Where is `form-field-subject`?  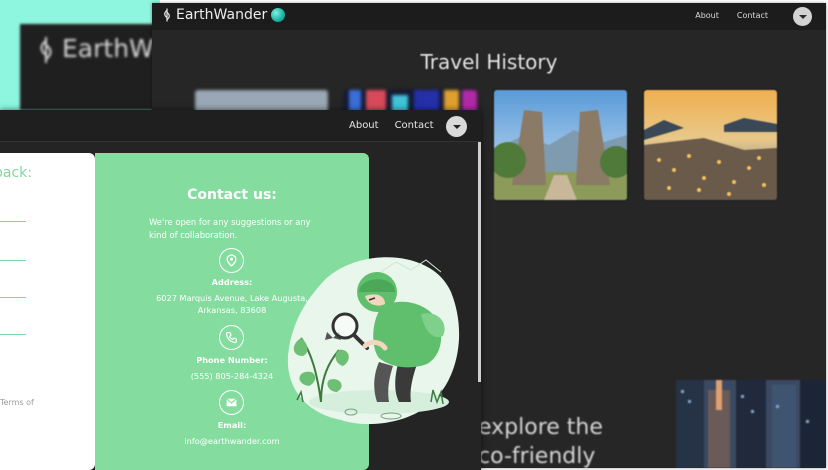 form-field-subject is located at coordinates (13, 297).